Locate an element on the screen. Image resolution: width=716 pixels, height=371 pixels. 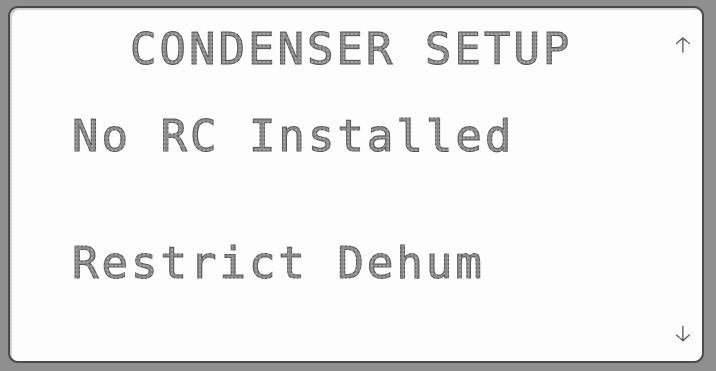
menu-item-restrict-dehum: Restrict Dehum is located at coordinates (278, 264).